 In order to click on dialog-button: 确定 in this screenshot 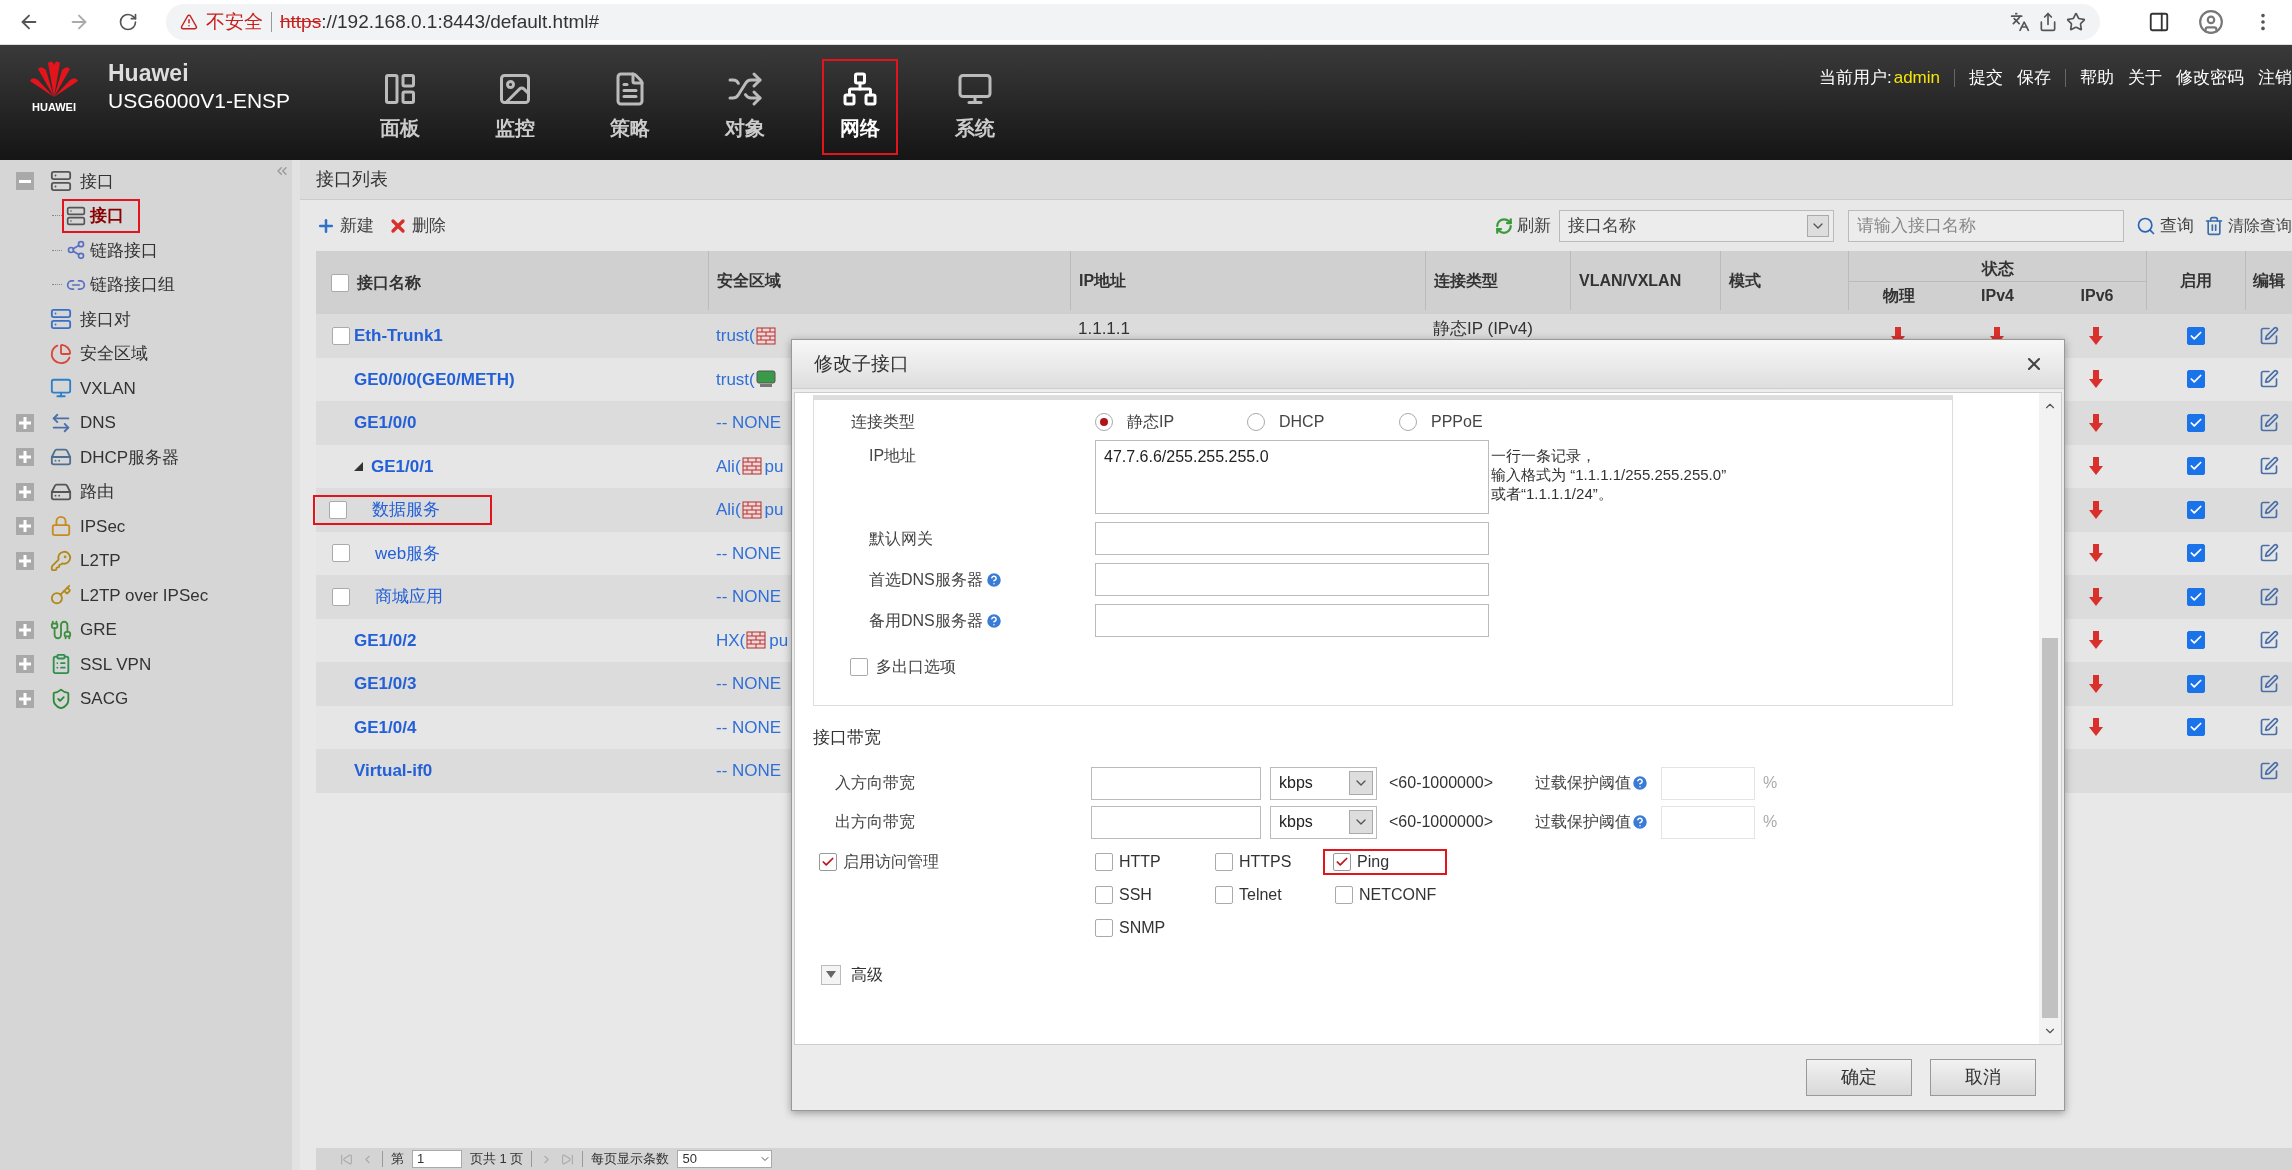, I will do `click(1859, 1077)`.